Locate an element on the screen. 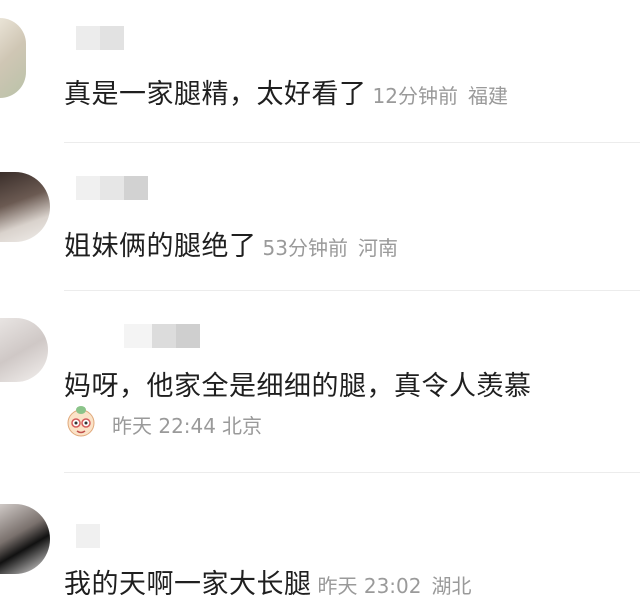 The height and width of the screenshot is (601, 640). comment-location: 北京 is located at coordinates (242, 426).